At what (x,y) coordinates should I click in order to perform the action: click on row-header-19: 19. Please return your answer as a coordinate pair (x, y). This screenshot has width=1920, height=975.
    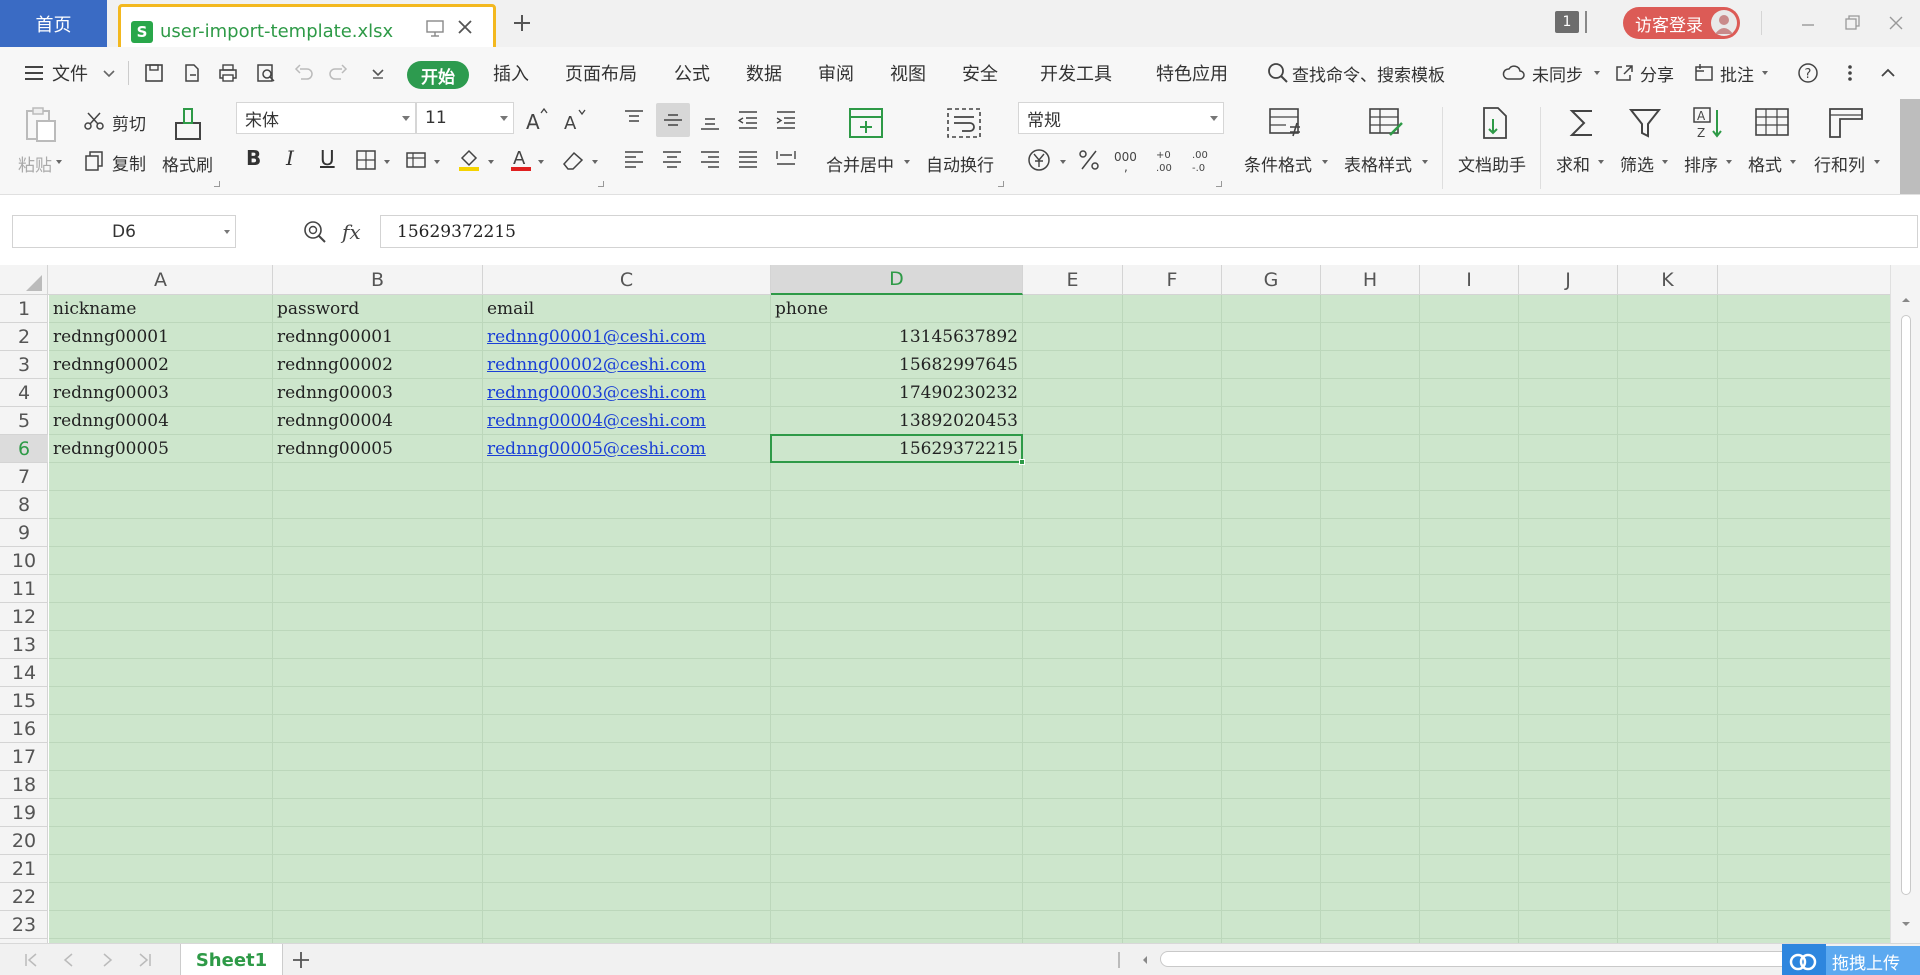
    Looking at the image, I should click on (24, 813).